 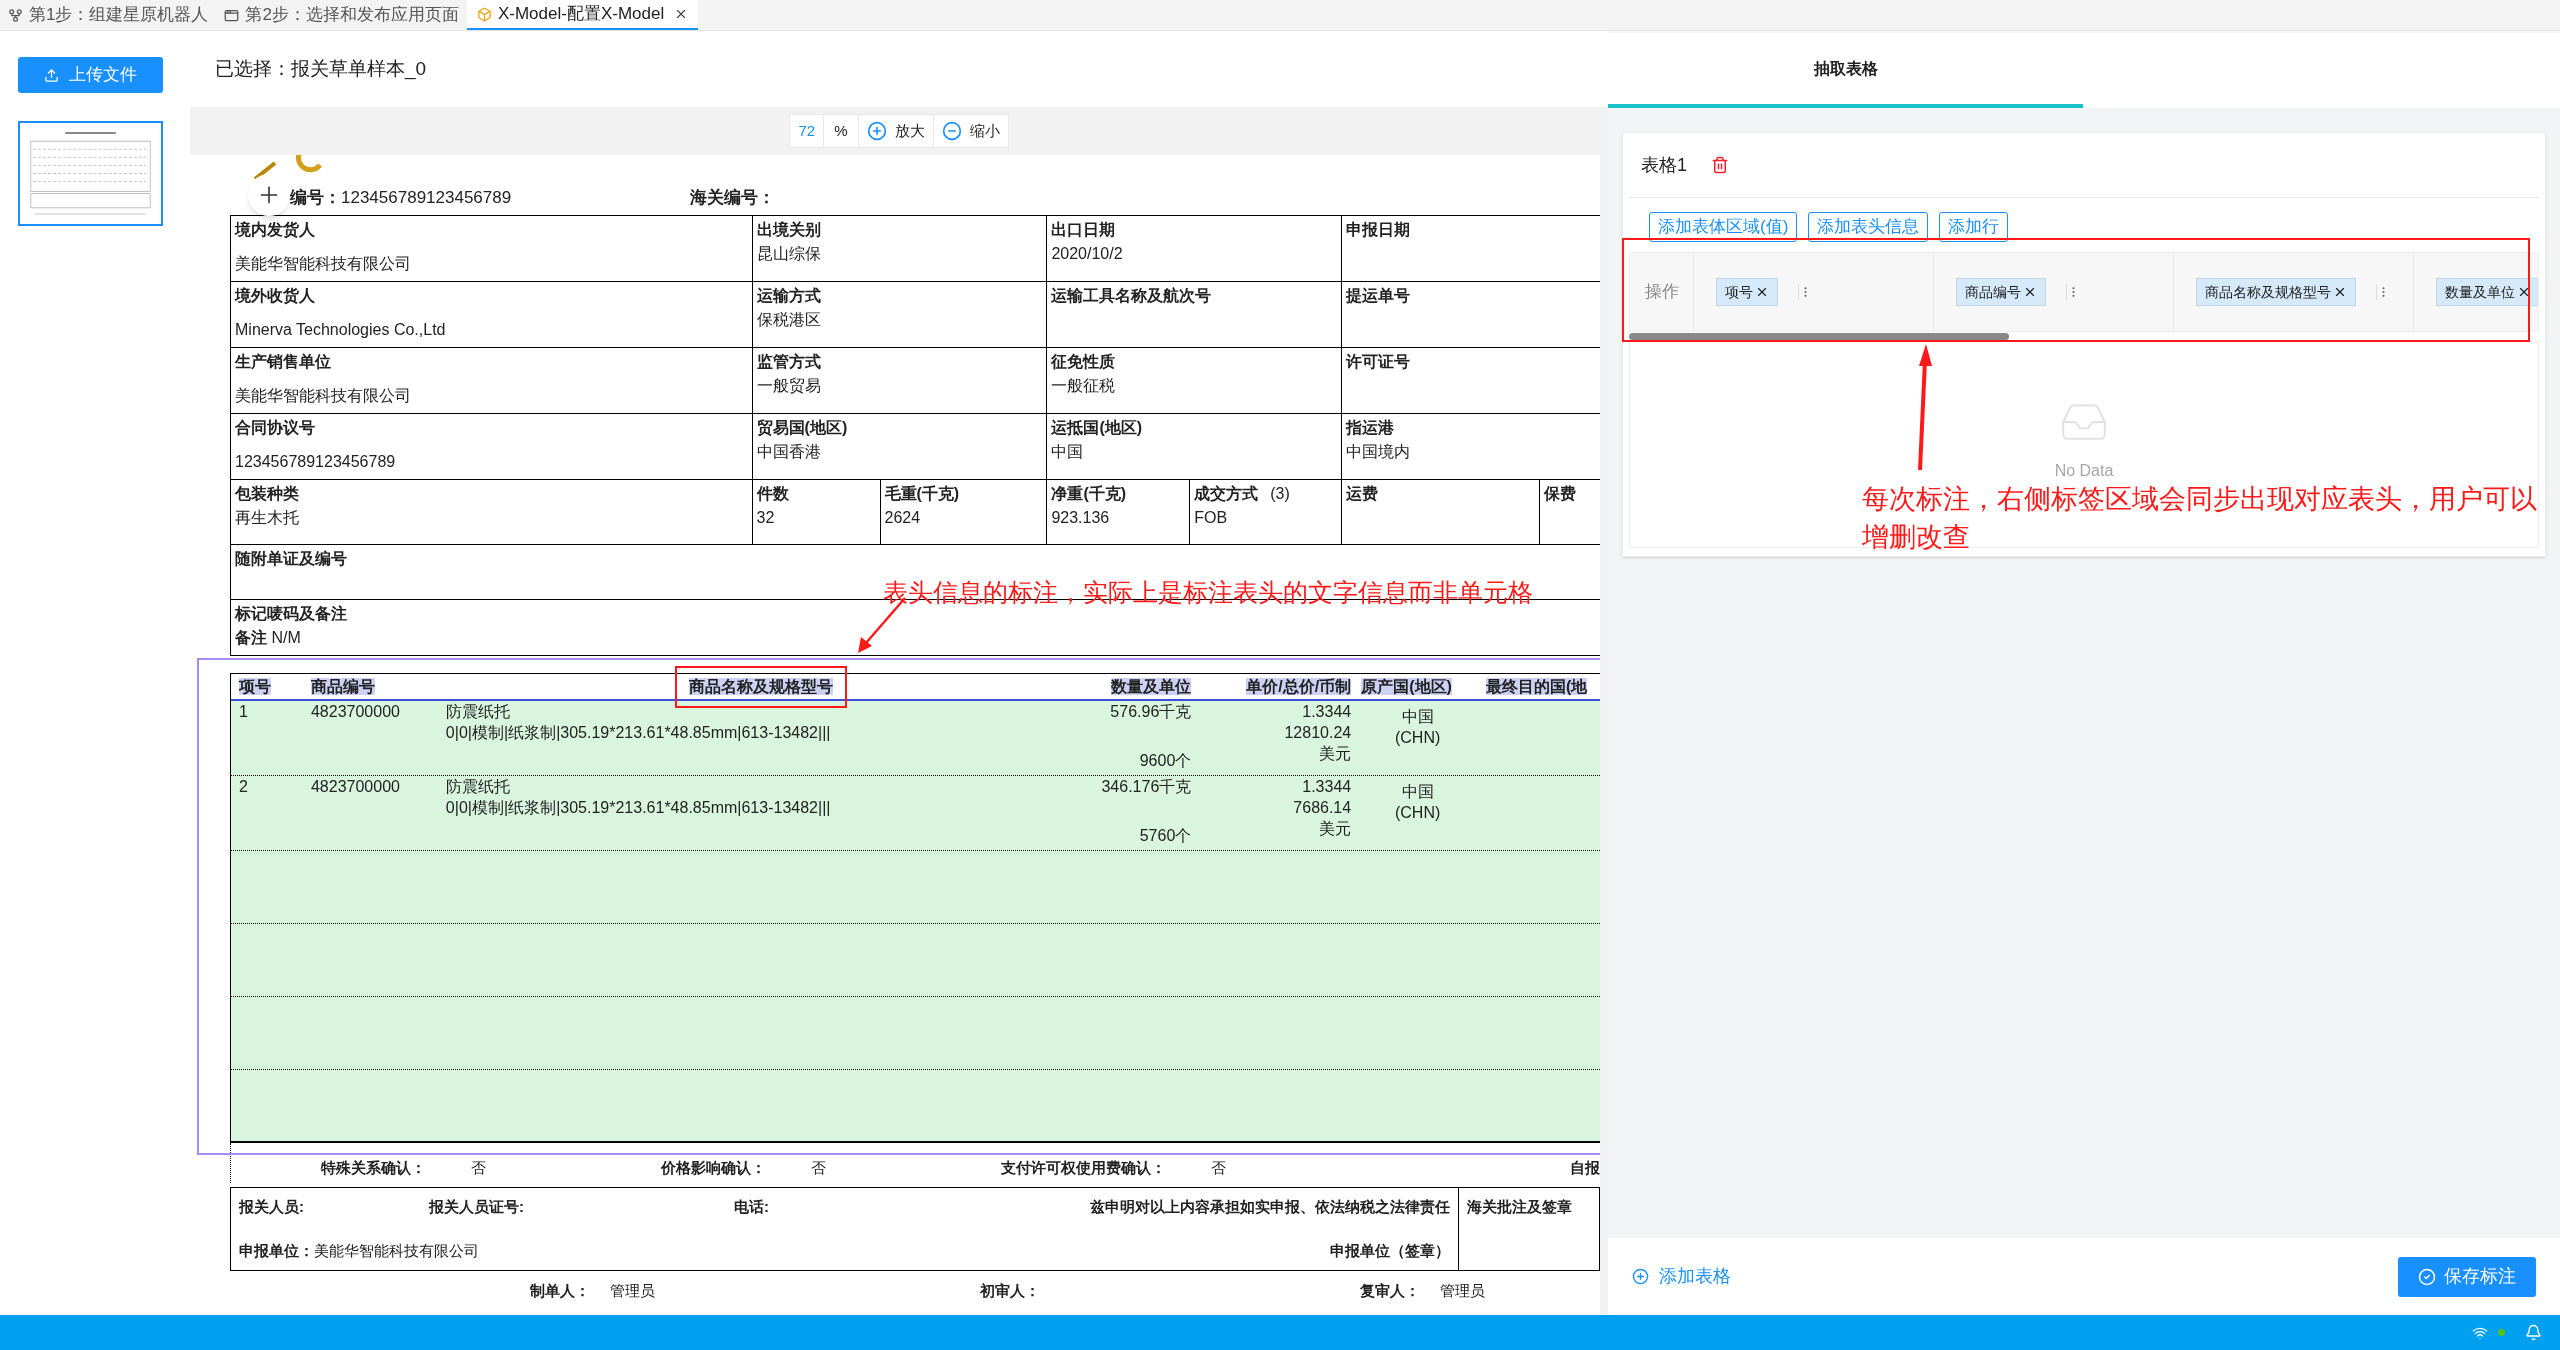 What do you see at coordinates (1378, 230) in the screenshot?
I see `form-label: 申报日期` at bounding box center [1378, 230].